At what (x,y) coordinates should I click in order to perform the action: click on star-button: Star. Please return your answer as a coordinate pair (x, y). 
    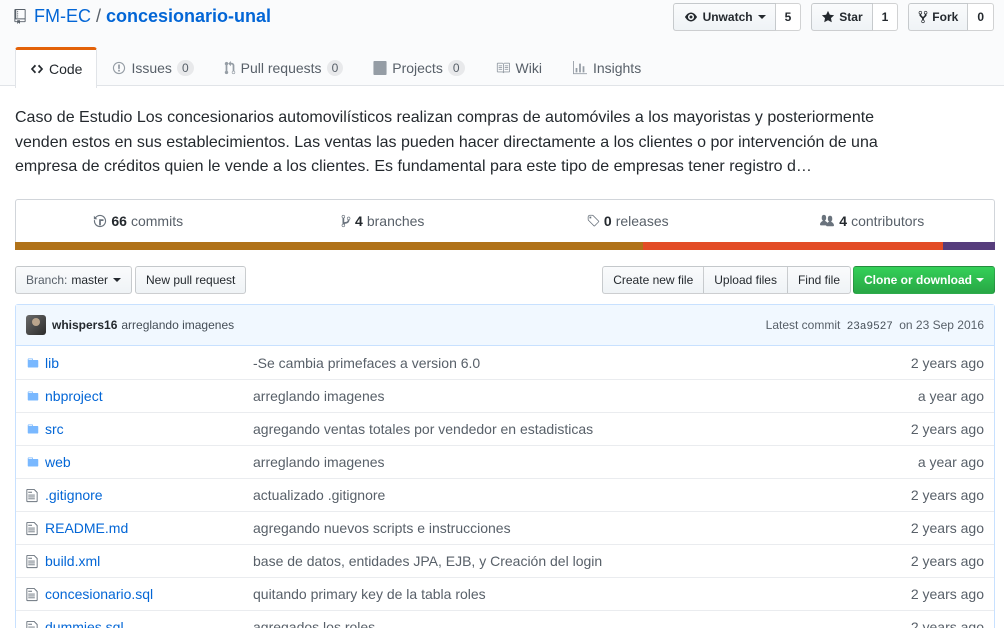
    Looking at the image, I should click on (842, 17).